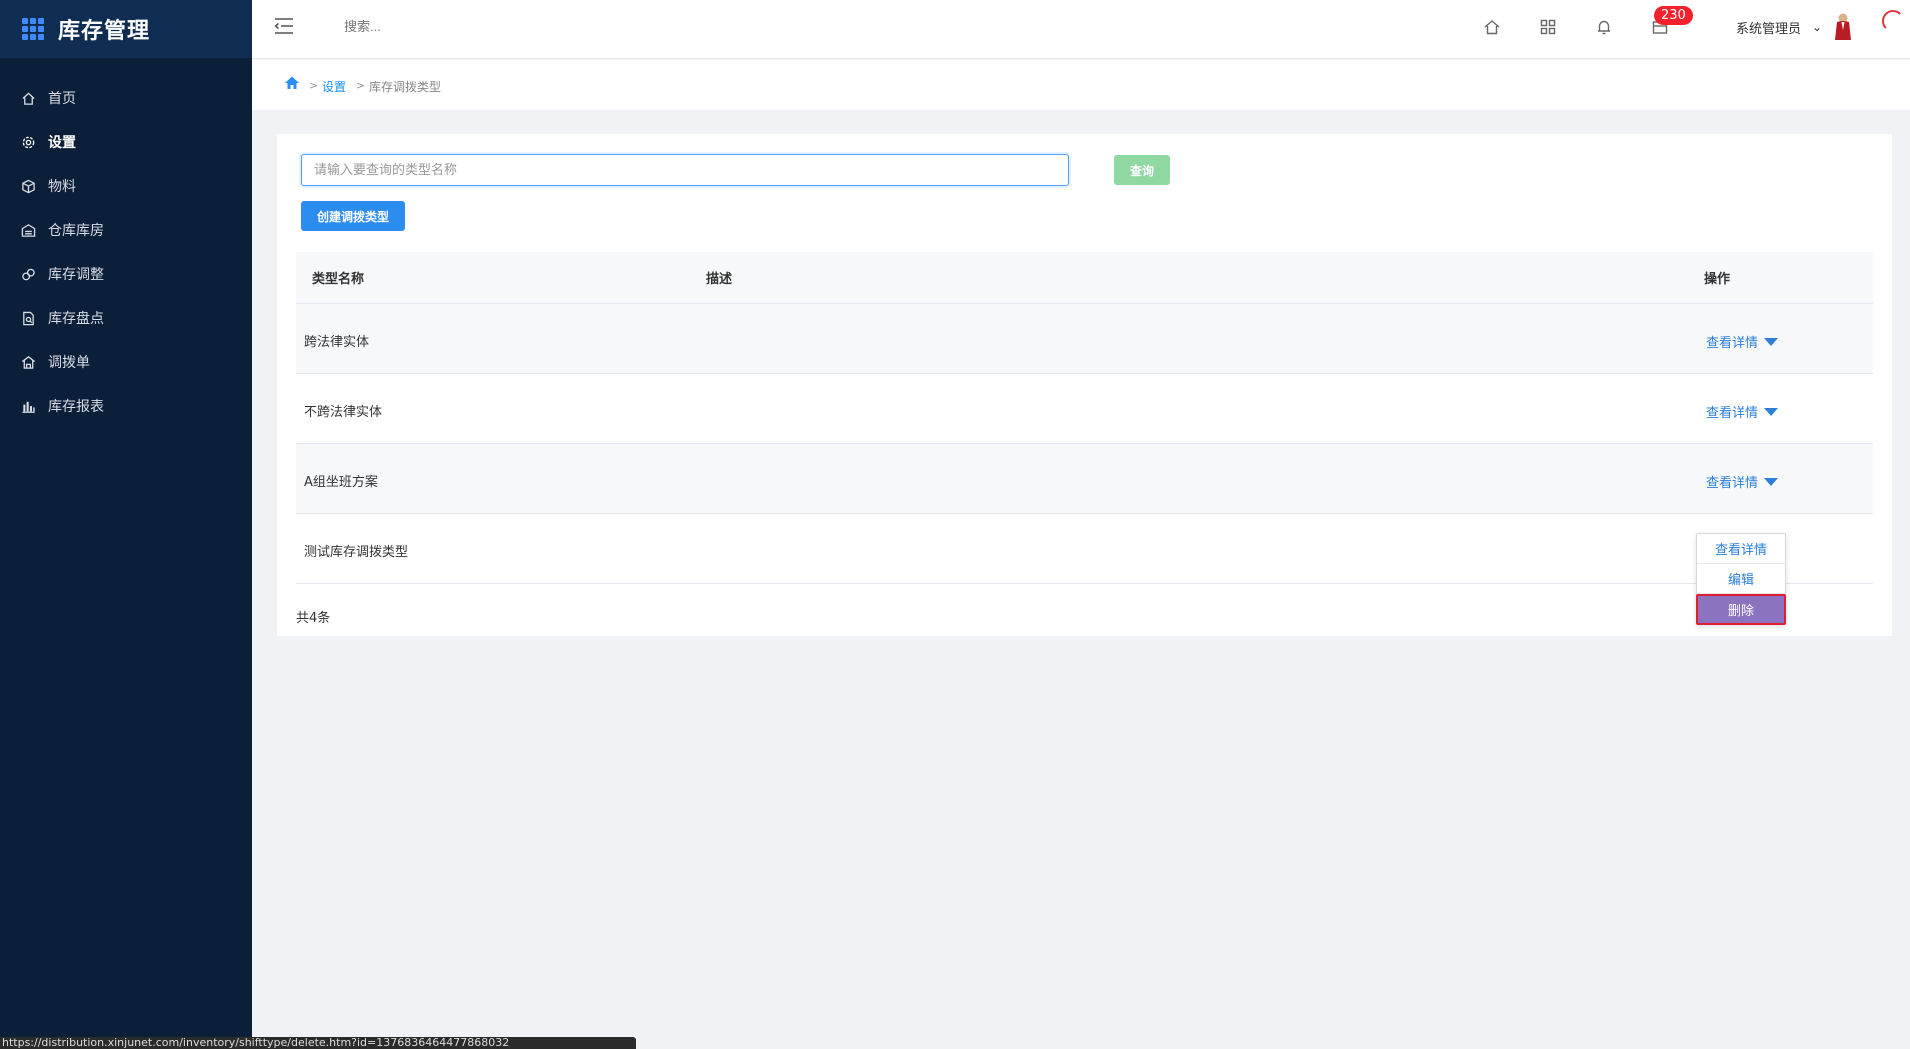 Image resolution: width=1910 pixels, height=1049 pixels. I want to click on warehouse-icon, so click(28, 230).